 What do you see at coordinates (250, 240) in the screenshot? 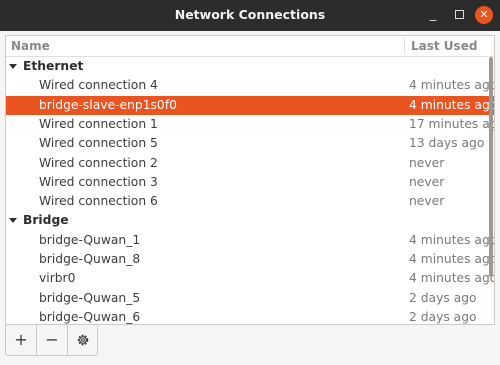
I see `connection-row: bridge-Quwan_1 4 minutes ago` at bounding box center [250, 240].